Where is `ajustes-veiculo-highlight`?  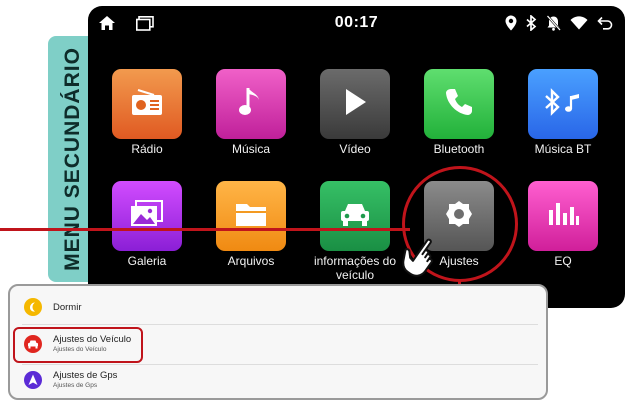
ajustes-veiculo-highlight is located at coordinates (78, 345).